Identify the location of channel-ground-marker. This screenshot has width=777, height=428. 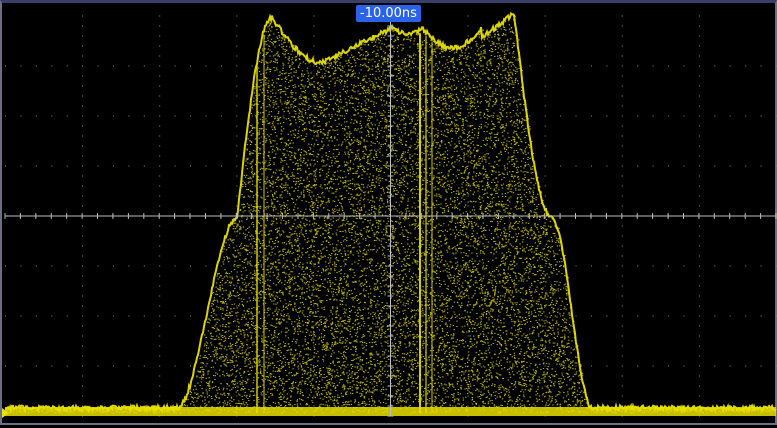
(5, 413).